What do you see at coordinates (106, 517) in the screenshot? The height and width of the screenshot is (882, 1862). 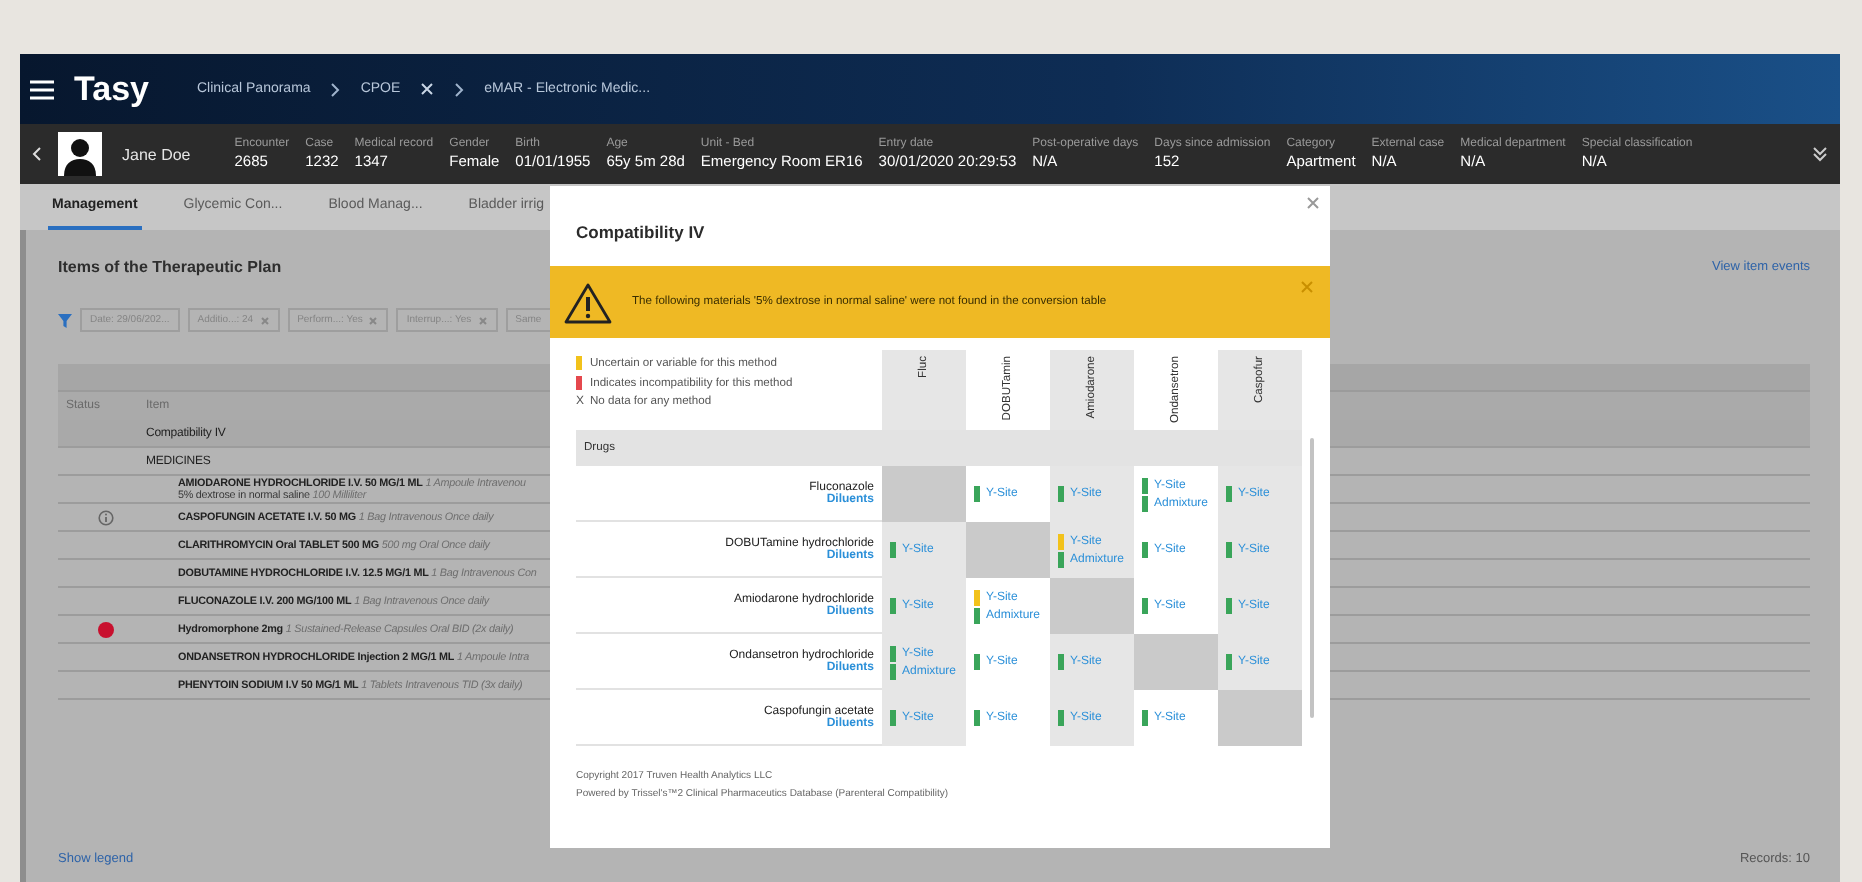 I see `info-circle-icon` at bounding box center [106, 517].